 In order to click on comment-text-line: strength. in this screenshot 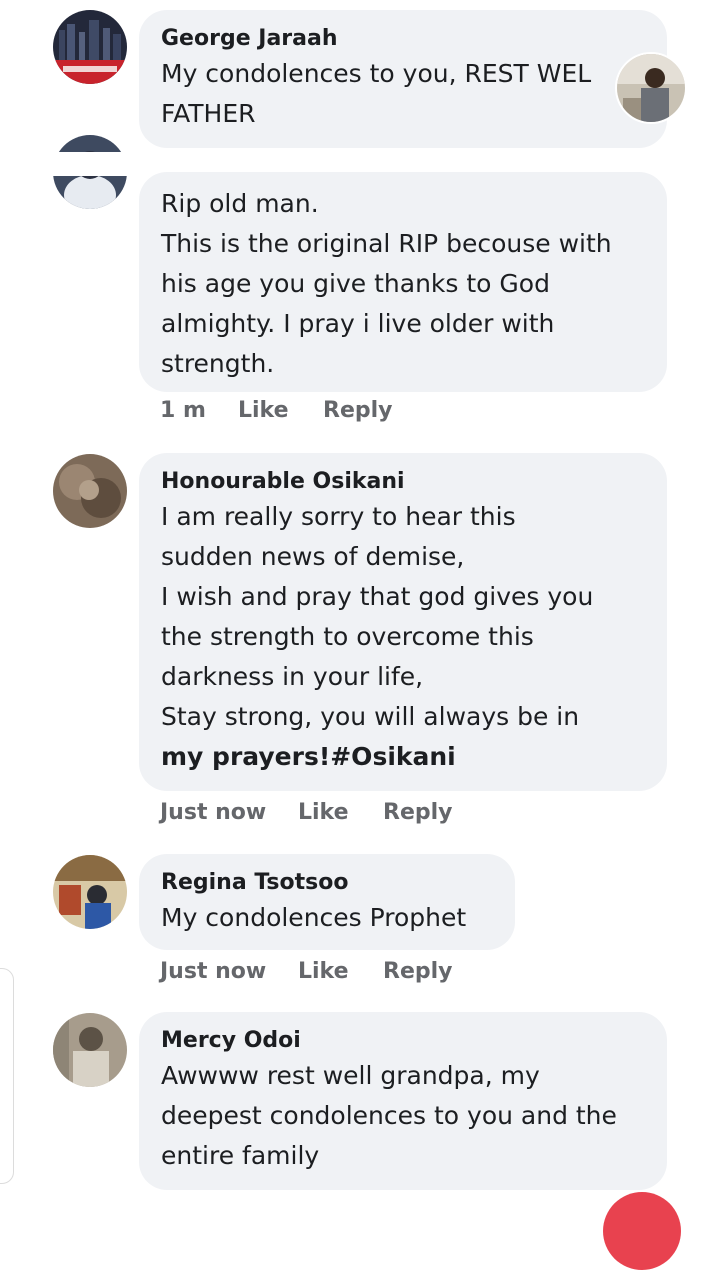, I will do `click(218, 363)`.